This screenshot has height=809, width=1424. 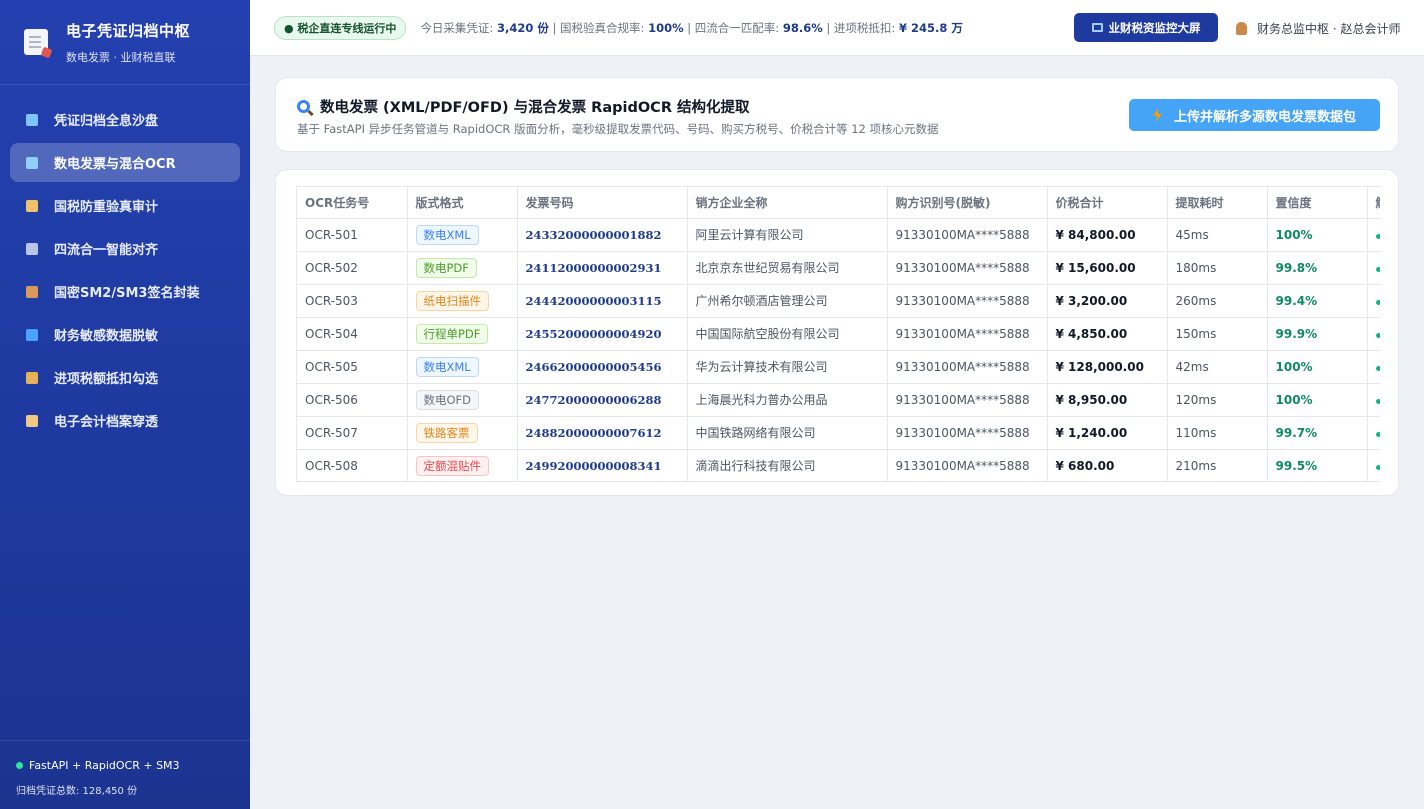 What do you see at coordinates (446, 267) in the screenshot?
I see `format-tag: 数电PDF` at bounding box center [446, 267].